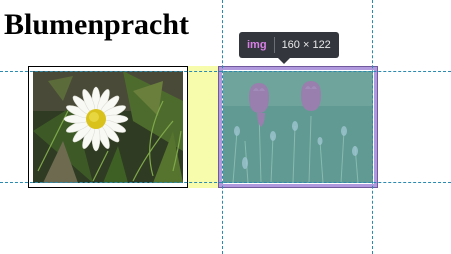 The height and width of the screenshot is (254, 451). I want to click on tooltip-arrow-icon, so click(284, 61).